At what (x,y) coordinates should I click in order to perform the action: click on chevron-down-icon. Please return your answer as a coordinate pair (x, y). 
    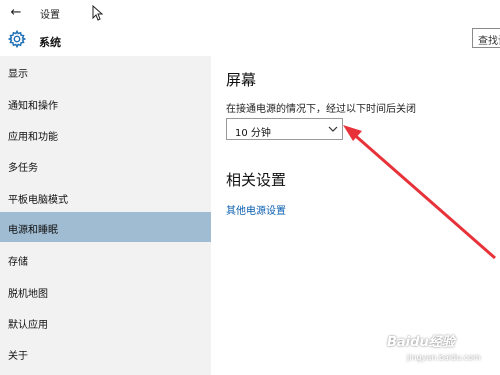
    Looking at the image, I should click on (333, 129).